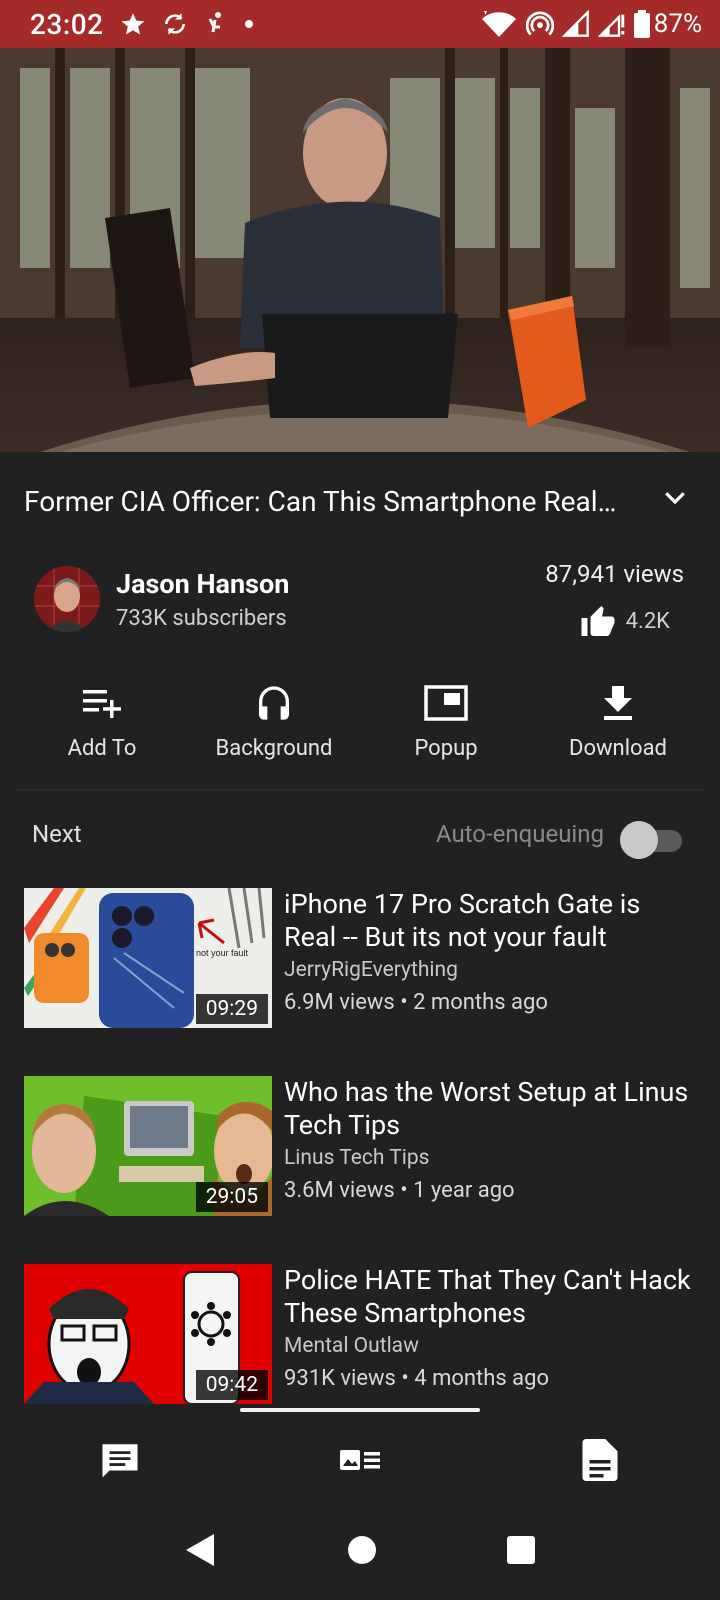 The image size is (720, 1600). I want to click on star-icon, so click(132, 24).